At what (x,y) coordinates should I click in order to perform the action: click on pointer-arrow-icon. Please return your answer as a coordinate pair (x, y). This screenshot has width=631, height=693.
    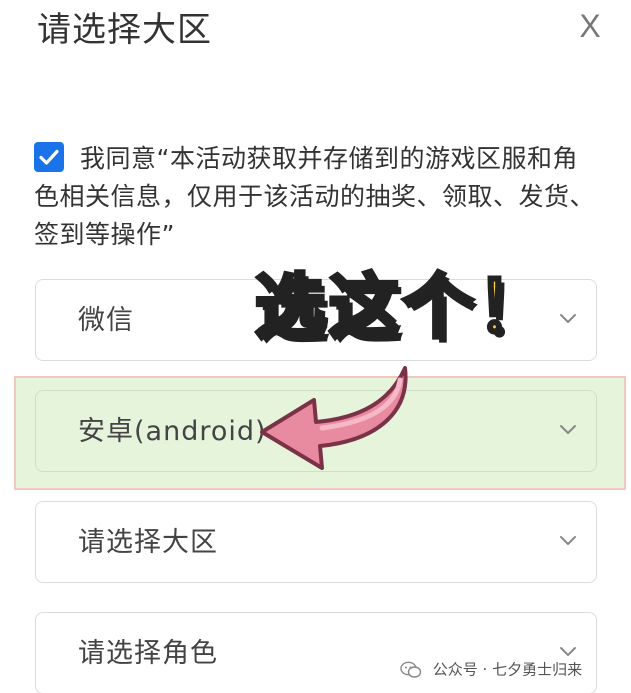
    Looking at the image, I should click on (334, 418).